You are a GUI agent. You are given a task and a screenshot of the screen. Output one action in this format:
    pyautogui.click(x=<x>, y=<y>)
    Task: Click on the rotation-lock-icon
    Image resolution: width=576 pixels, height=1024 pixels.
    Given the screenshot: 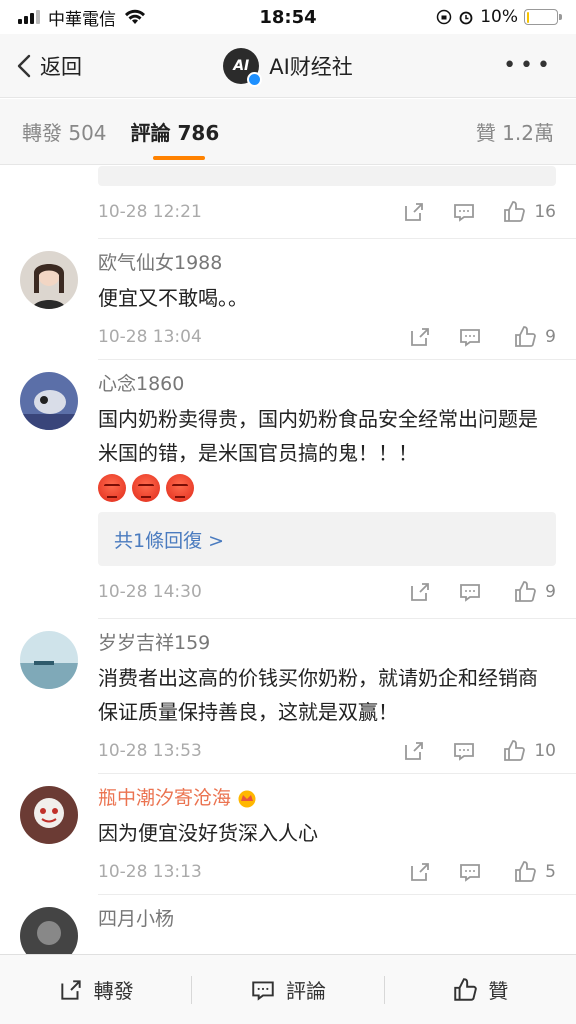 What is the action you would take?
    pyautogui.click(x=444, y=17)
    